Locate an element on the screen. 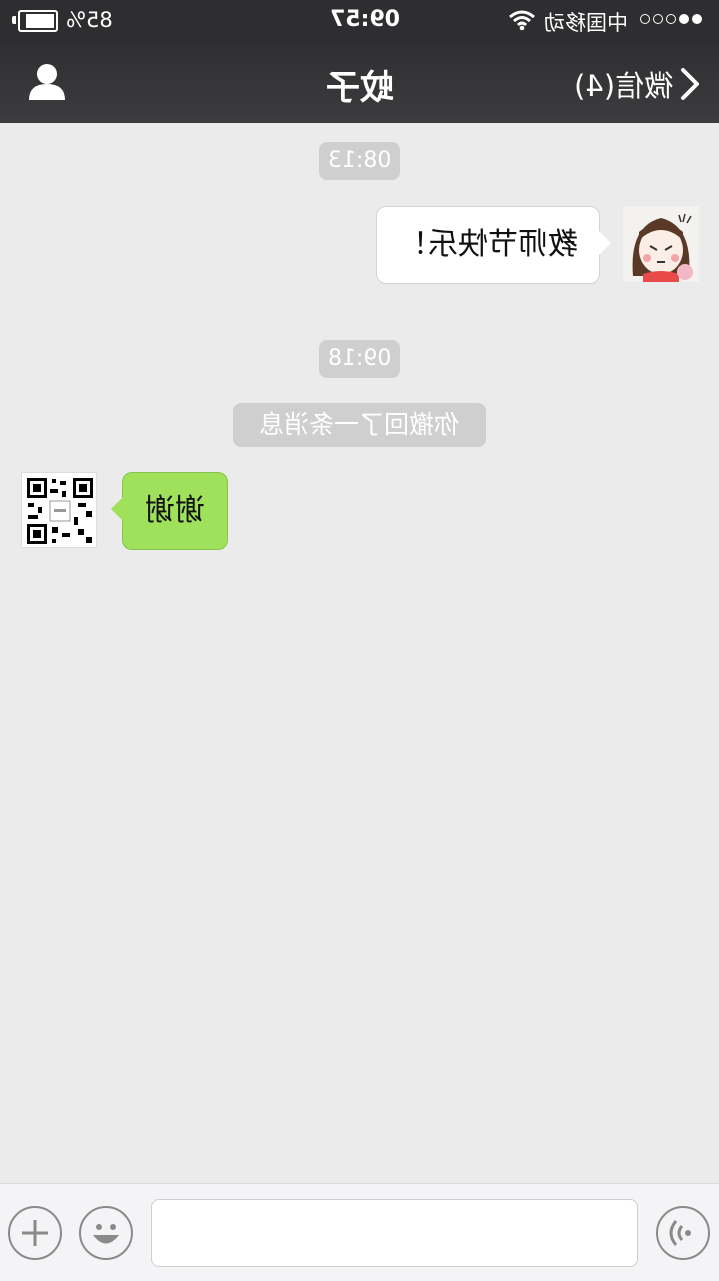 The width and height of the screenshot is (719, 1281). back-label: 微信(4) is located at coordinates (624, 86).